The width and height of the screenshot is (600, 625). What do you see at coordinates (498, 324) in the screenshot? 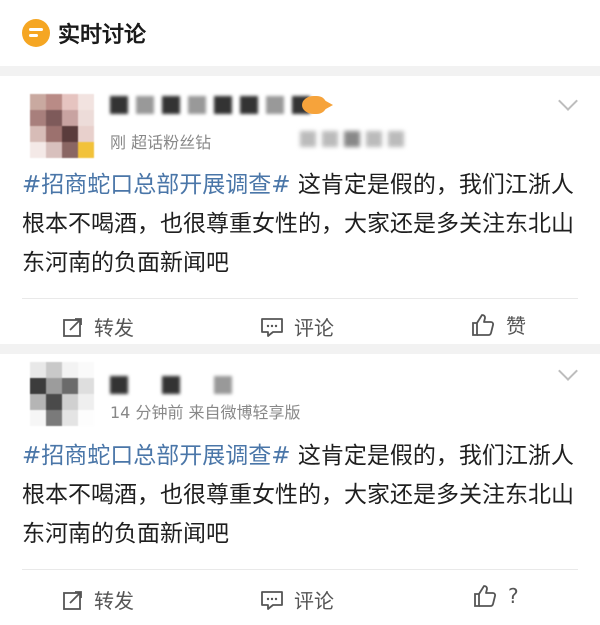
I see `like-button: 赞` at bounding box center [498, 324].